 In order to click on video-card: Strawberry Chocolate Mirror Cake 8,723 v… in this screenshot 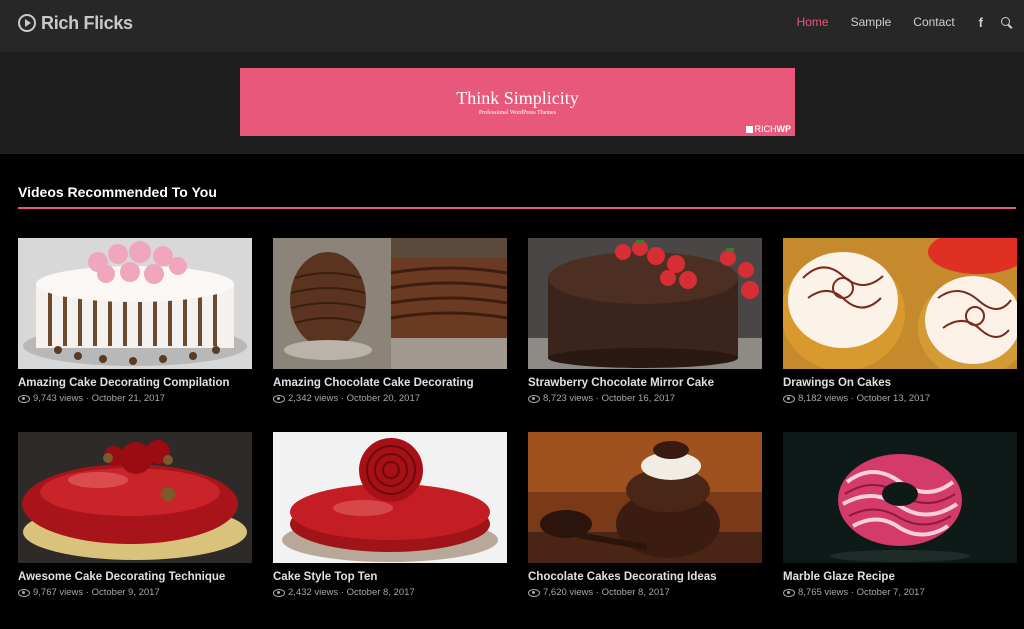, I will do `click(645, 321)`.